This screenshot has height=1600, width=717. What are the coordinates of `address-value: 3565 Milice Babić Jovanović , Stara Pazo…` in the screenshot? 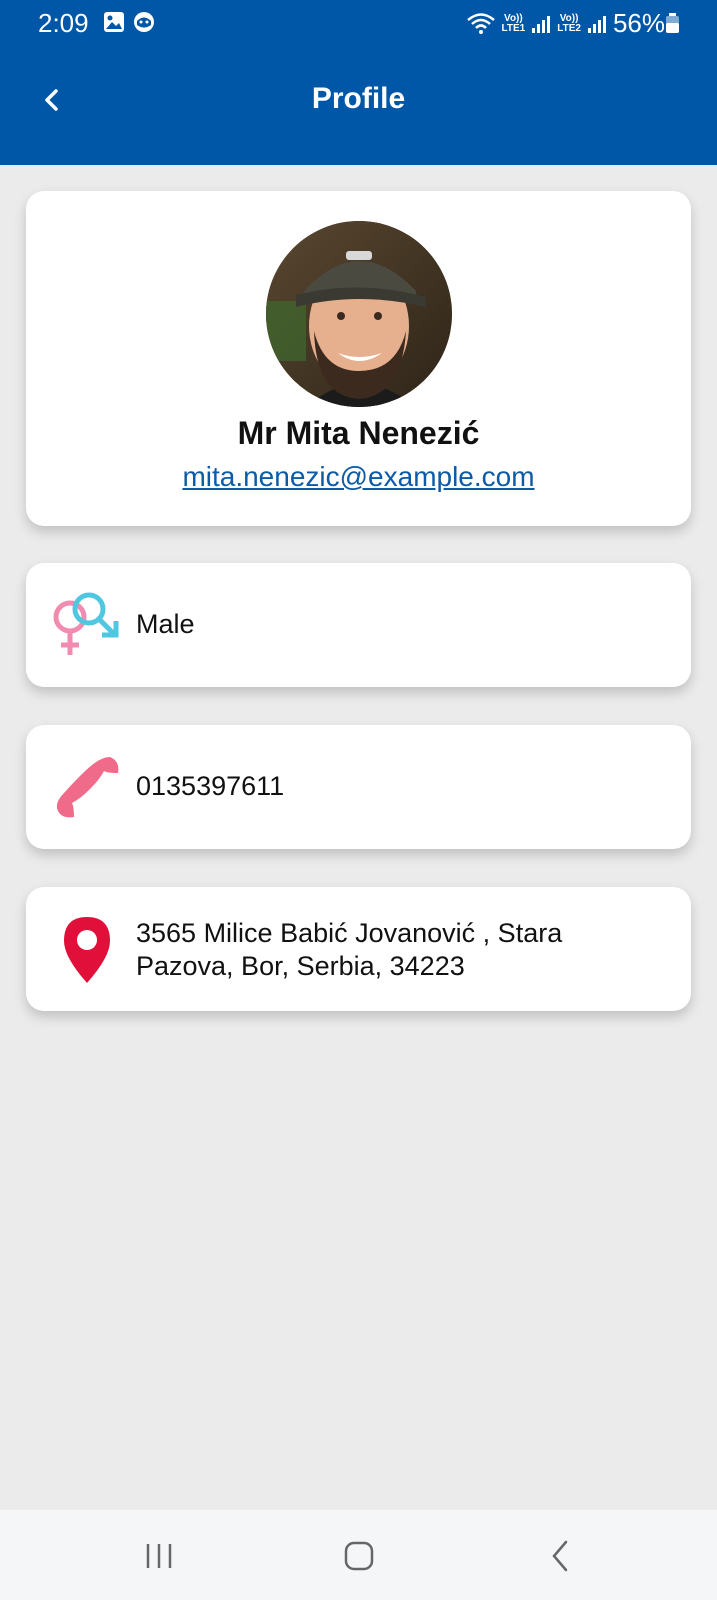 It's located at (349, 950).